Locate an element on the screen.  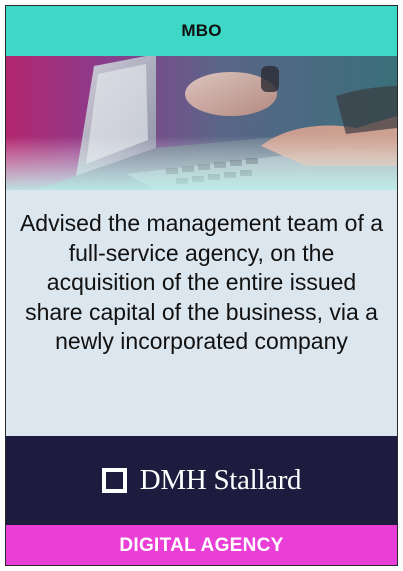
square-logo-icon is located at coordinates (114, 480).